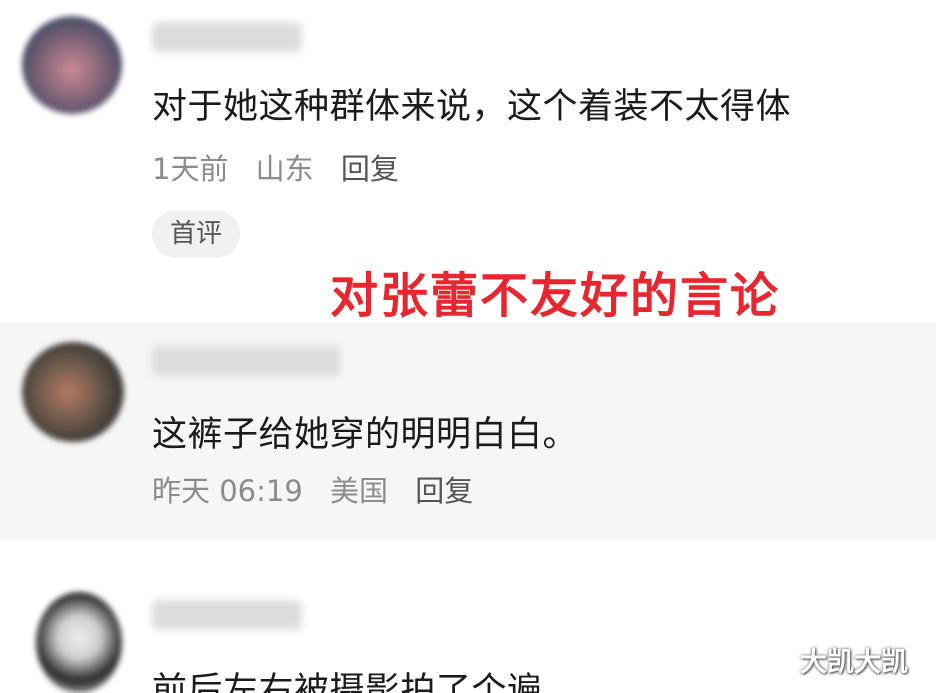 The height and width of the screenshot is (693, 936). Describe the element at coordinates (365, 435) in the screenshot. I see `comment-text: 这裤子给她穿的明明白白。` at that location.